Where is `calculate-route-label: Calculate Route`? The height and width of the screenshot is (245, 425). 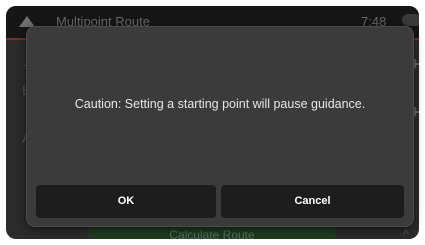 calculate-route-label: Calculate Route is located at coordinates (212, 233).